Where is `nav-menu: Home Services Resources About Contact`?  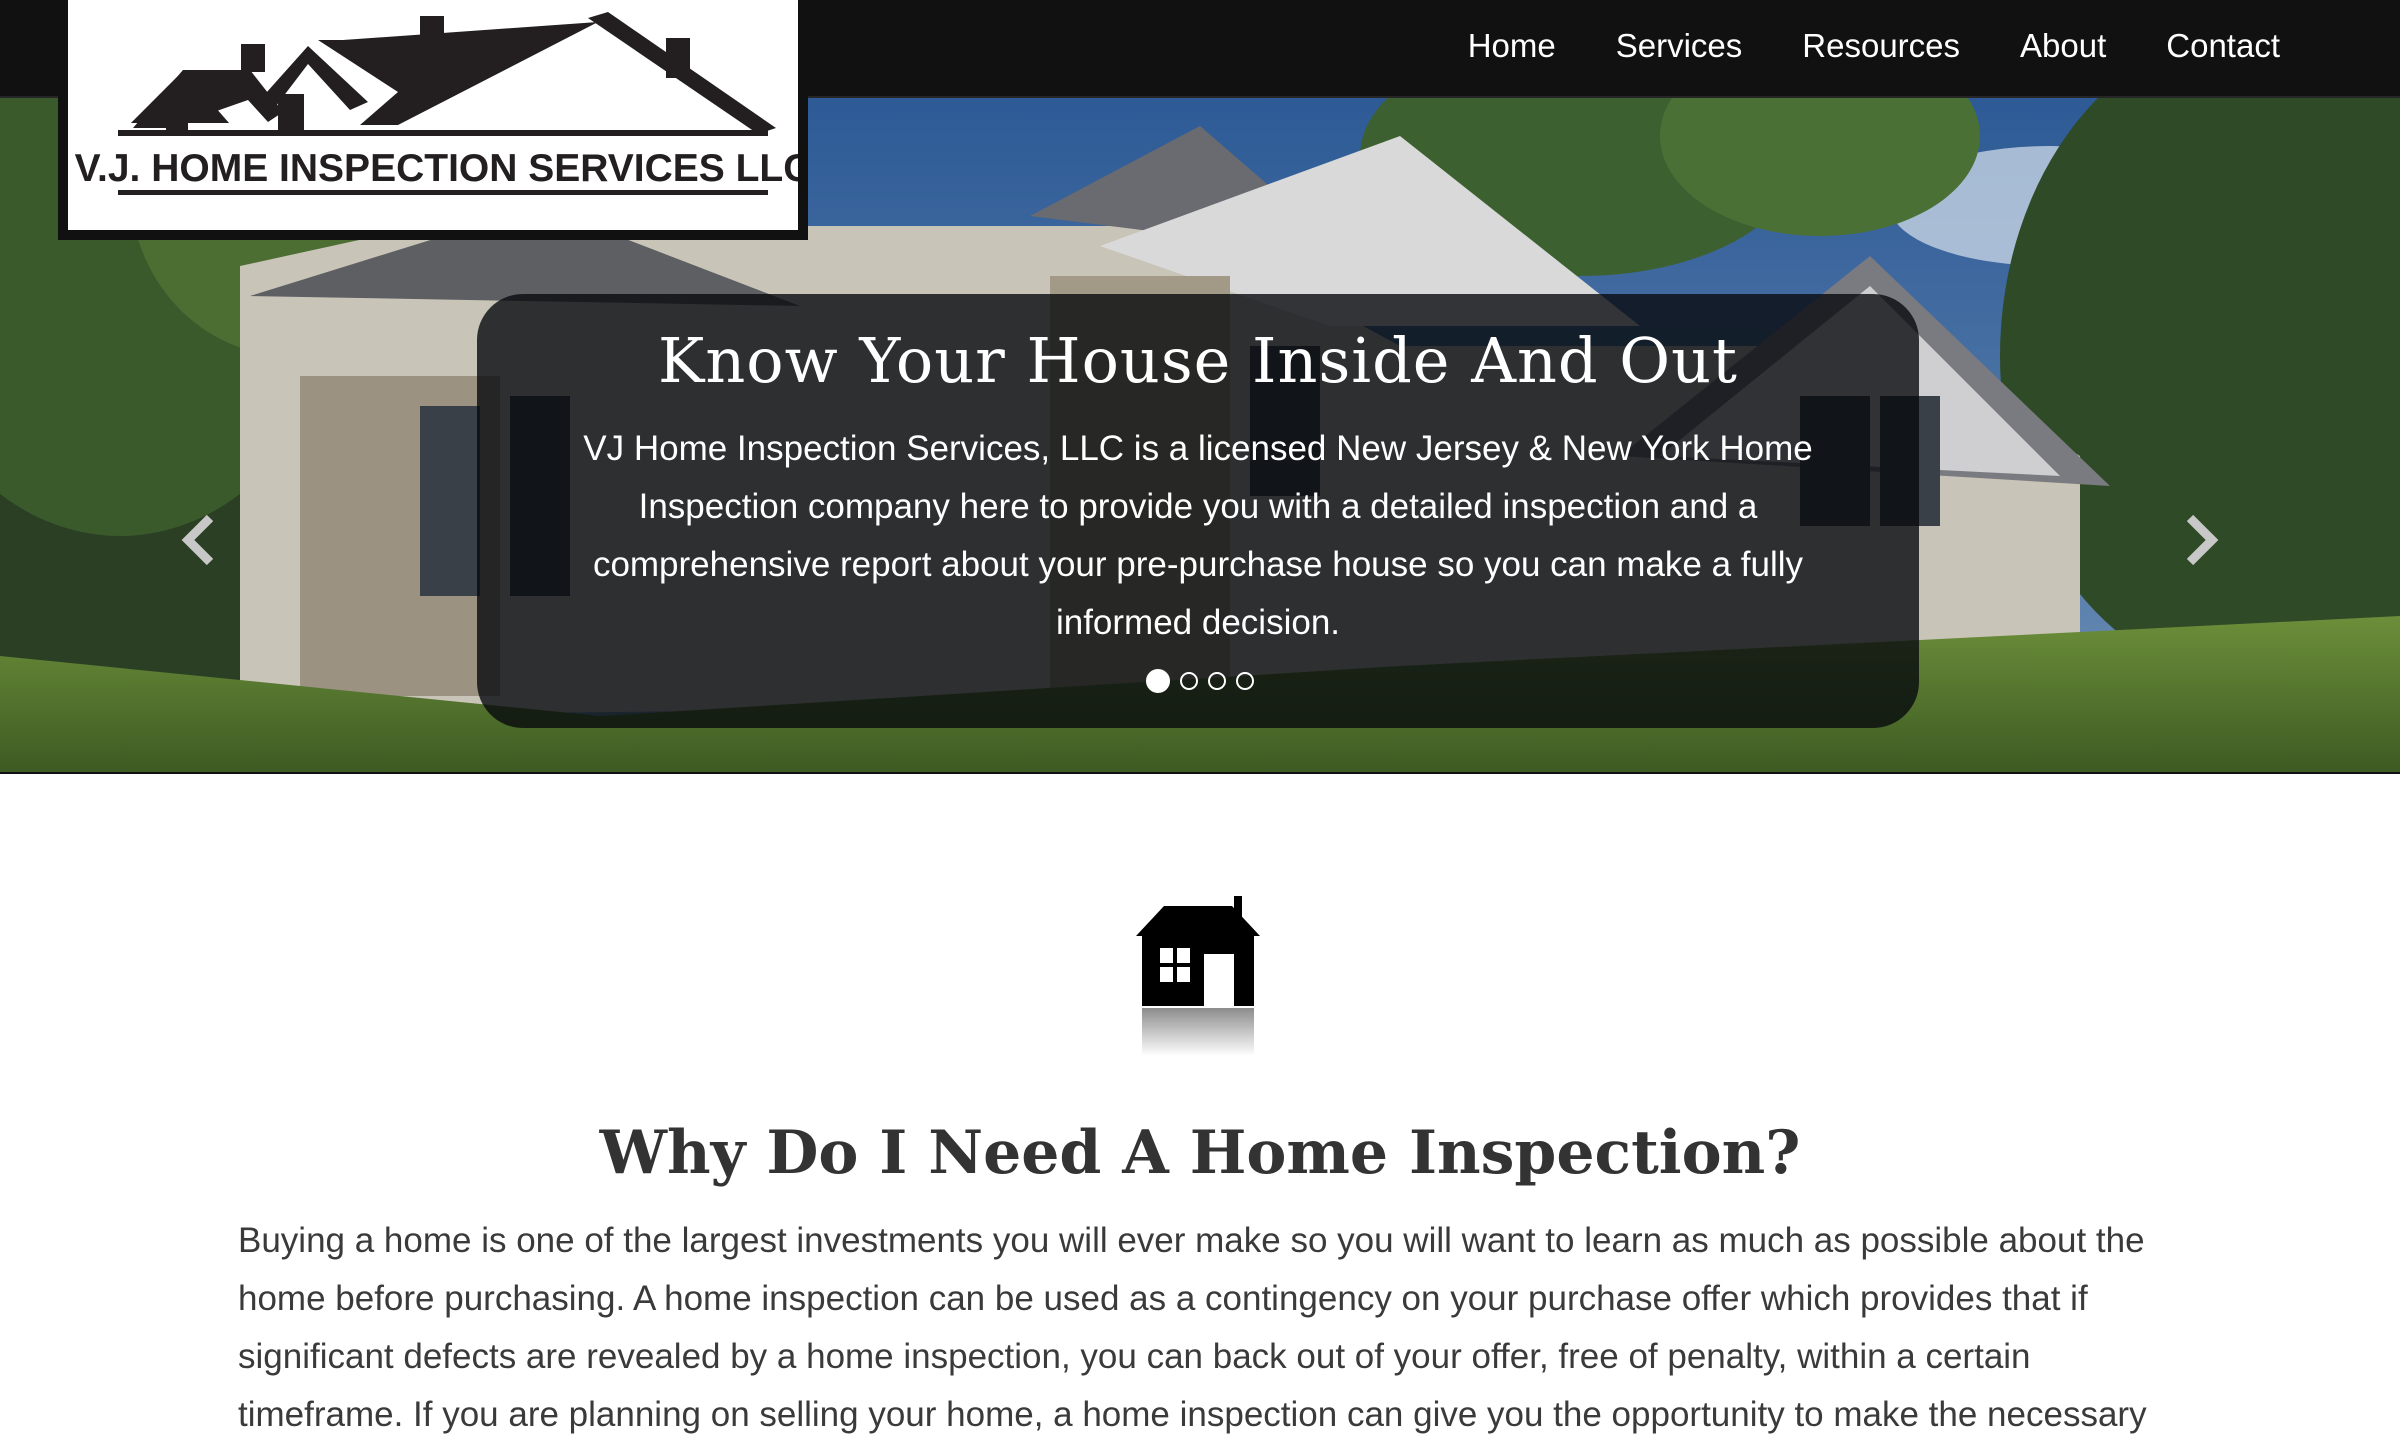 nav-menu: Home Services Resources About Contact is located at coordinates (1844, 46).